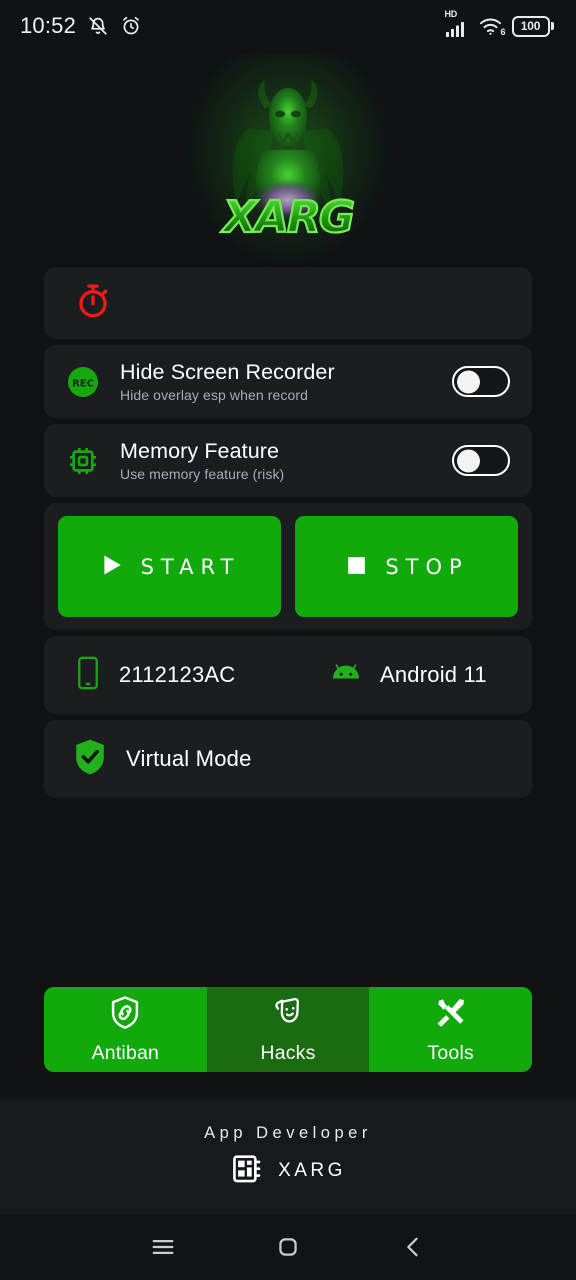 The image size is (576, 1280). I want to click on toggle-memory-feature, so click(481, 460).